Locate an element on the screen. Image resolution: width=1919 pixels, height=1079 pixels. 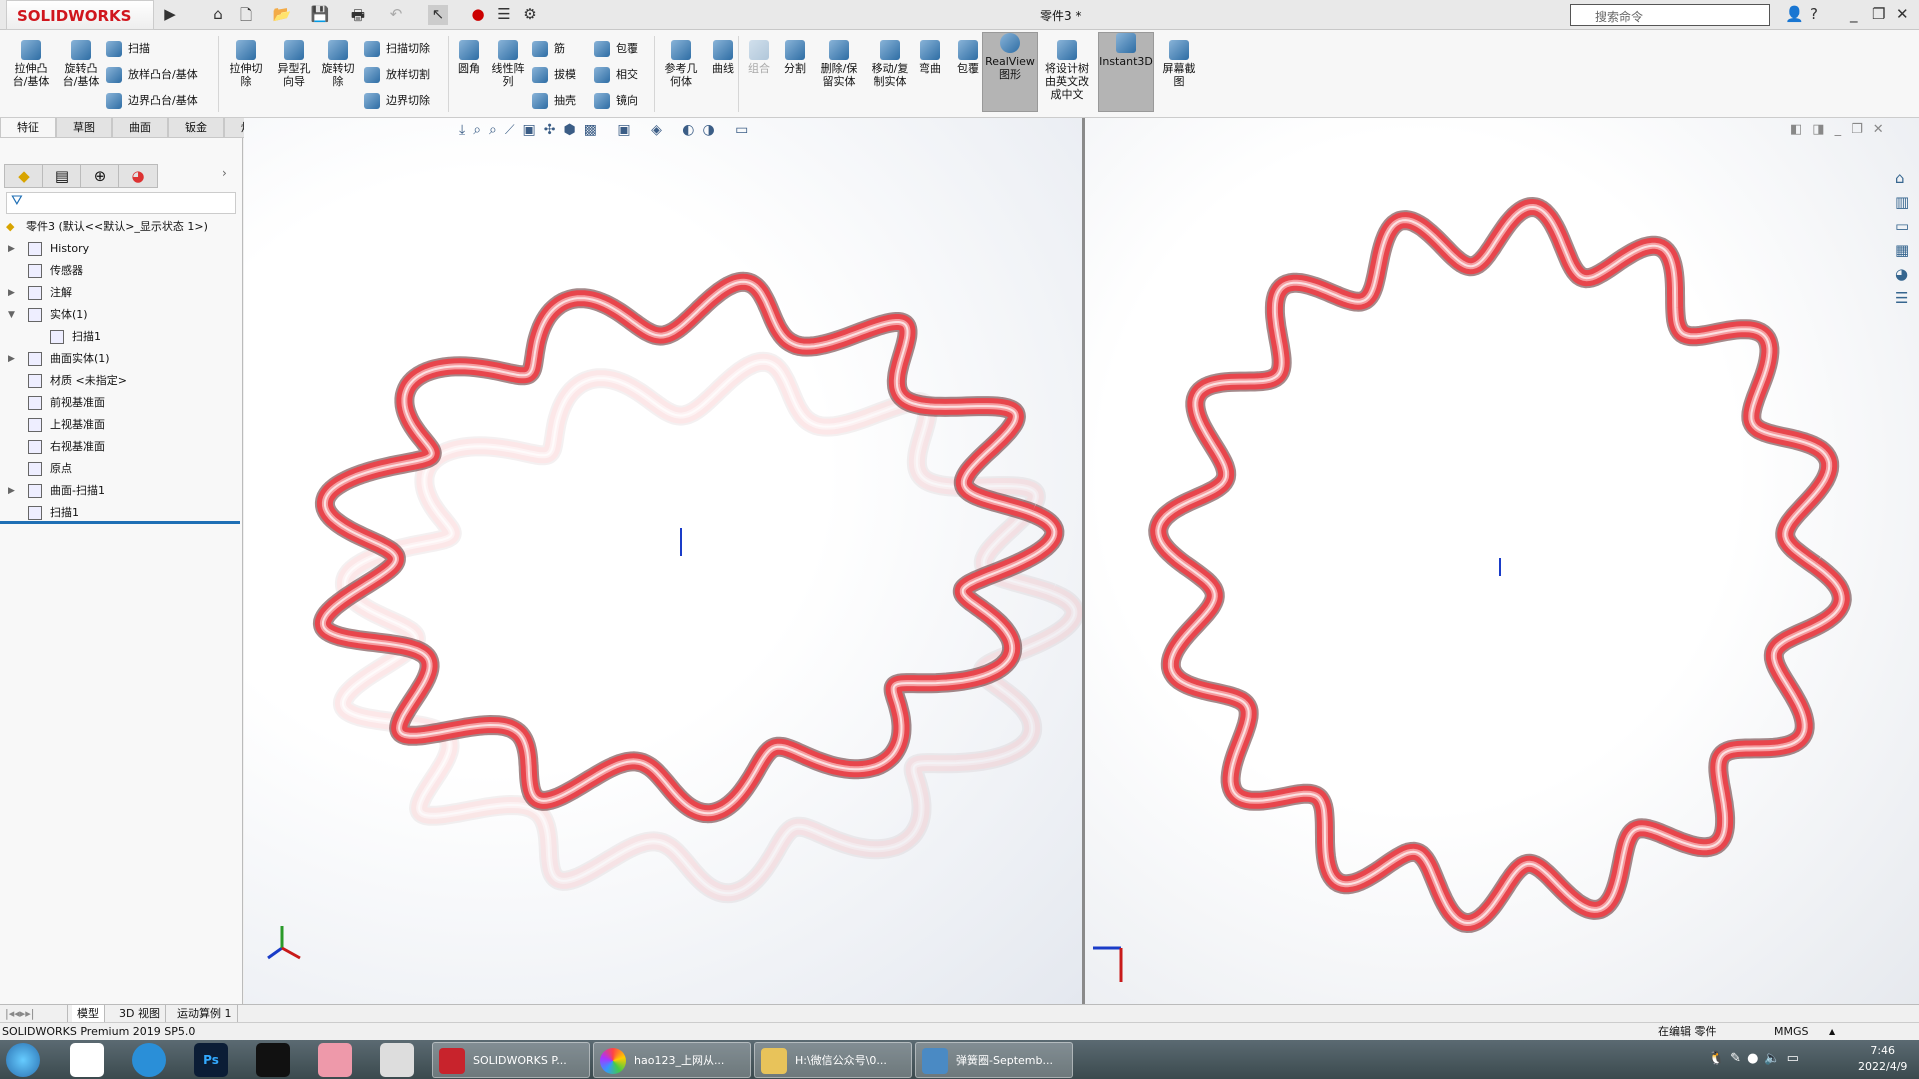
units-selector: MMGS is located at coordinates (1791, 1032).